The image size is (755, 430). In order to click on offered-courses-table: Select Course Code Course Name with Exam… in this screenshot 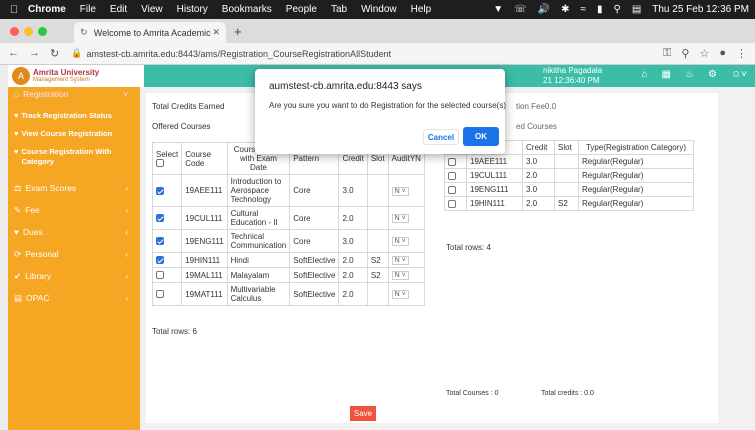, I will do `click(288, 224)`.